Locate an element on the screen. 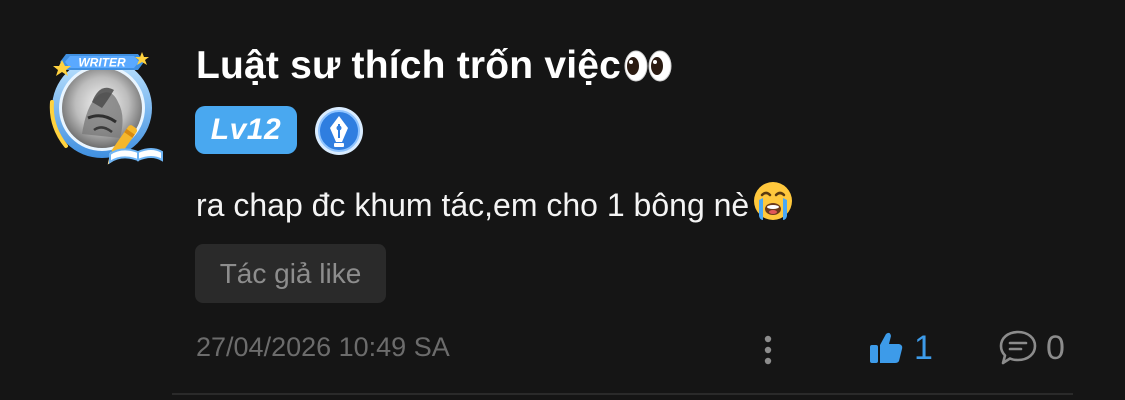  username: Luật sư thích trốn việc is located at coordinates (434, 66).